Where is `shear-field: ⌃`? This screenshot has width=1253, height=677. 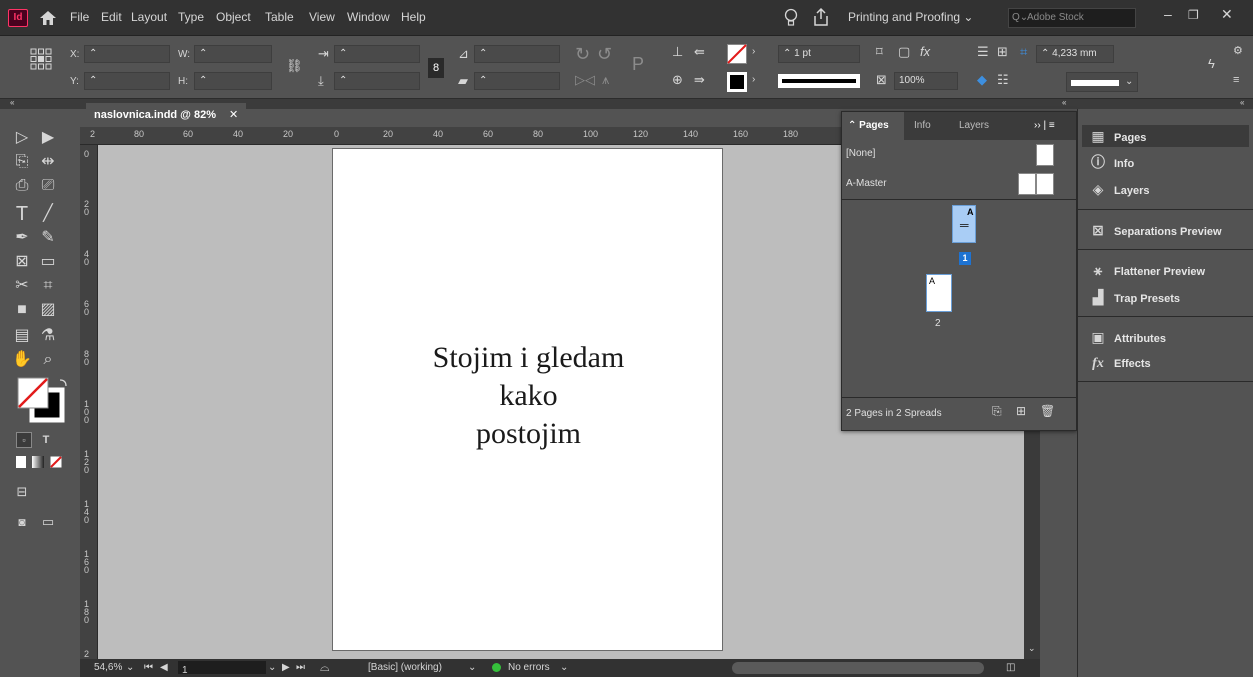 shear-field: ⌃ is located at coordinates (517, 81).